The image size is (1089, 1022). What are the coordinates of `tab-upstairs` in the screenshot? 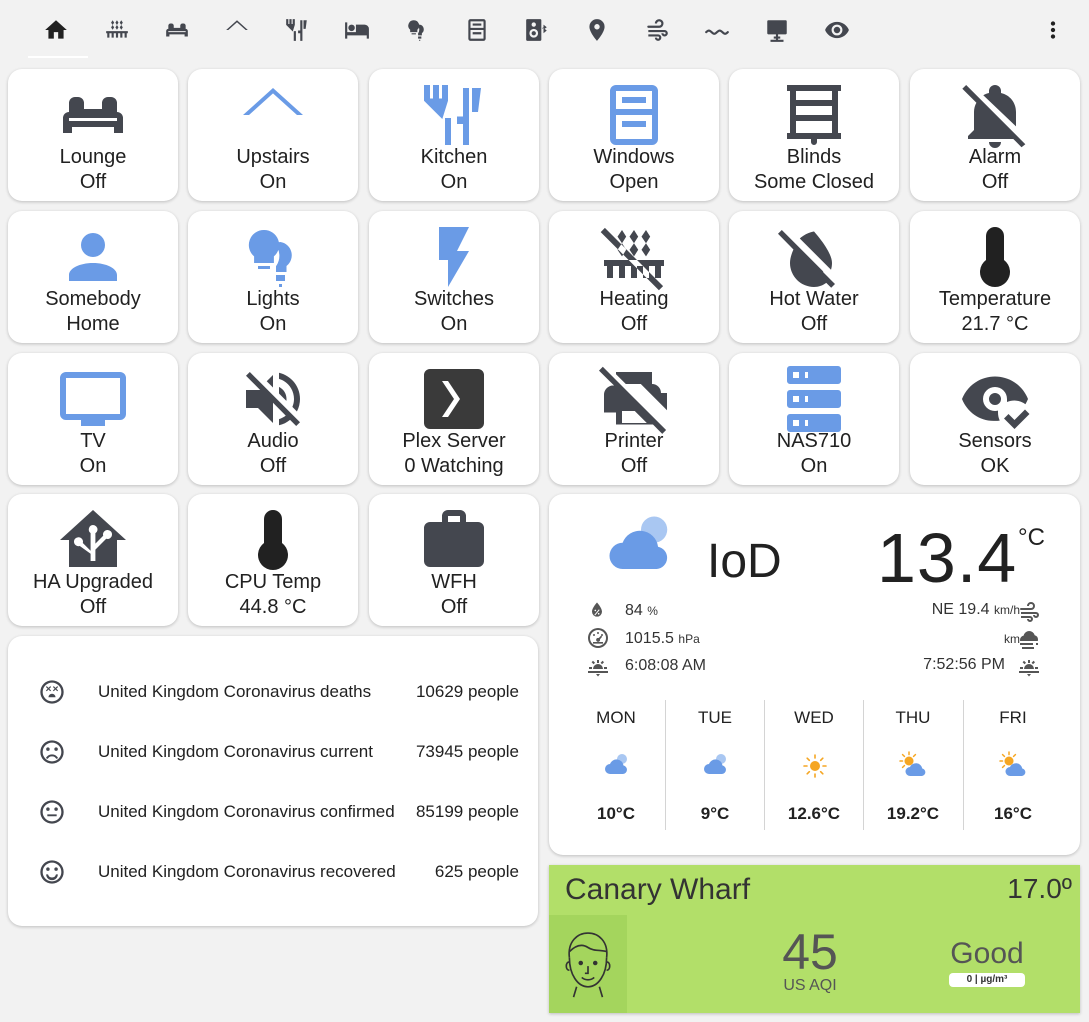 It's located at (237, 30).